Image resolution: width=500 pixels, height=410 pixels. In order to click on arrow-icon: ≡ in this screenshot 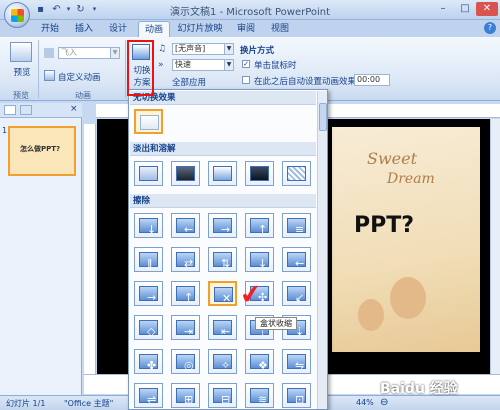, I will do `click(300, 229)`.